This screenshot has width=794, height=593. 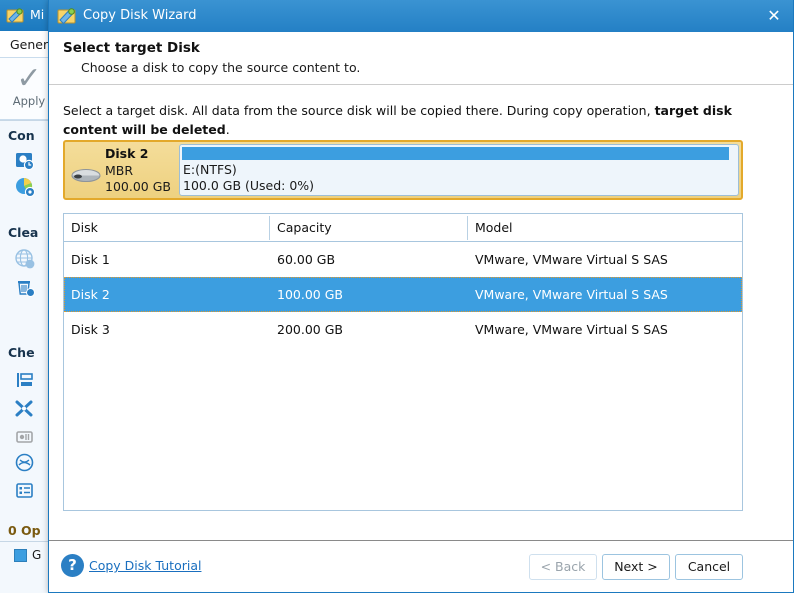 I want to click on partition-usage-bar, so click(x=455, y=153).